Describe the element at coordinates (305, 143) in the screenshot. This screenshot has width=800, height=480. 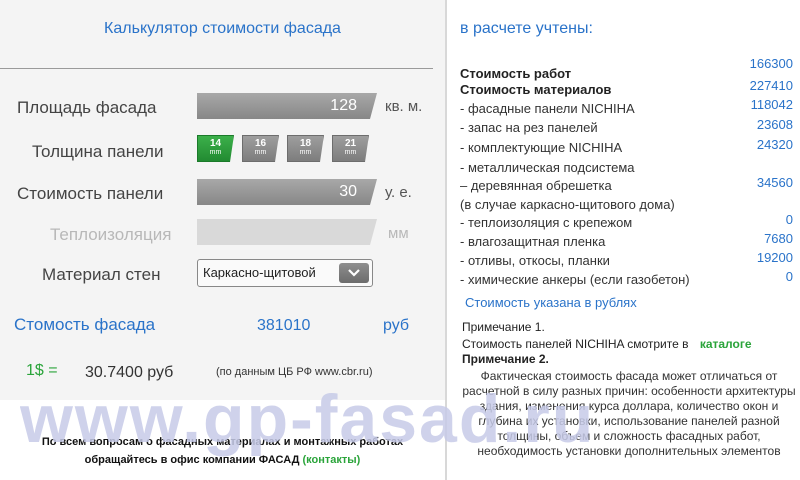
I see `thickness-value: 18` at that location.